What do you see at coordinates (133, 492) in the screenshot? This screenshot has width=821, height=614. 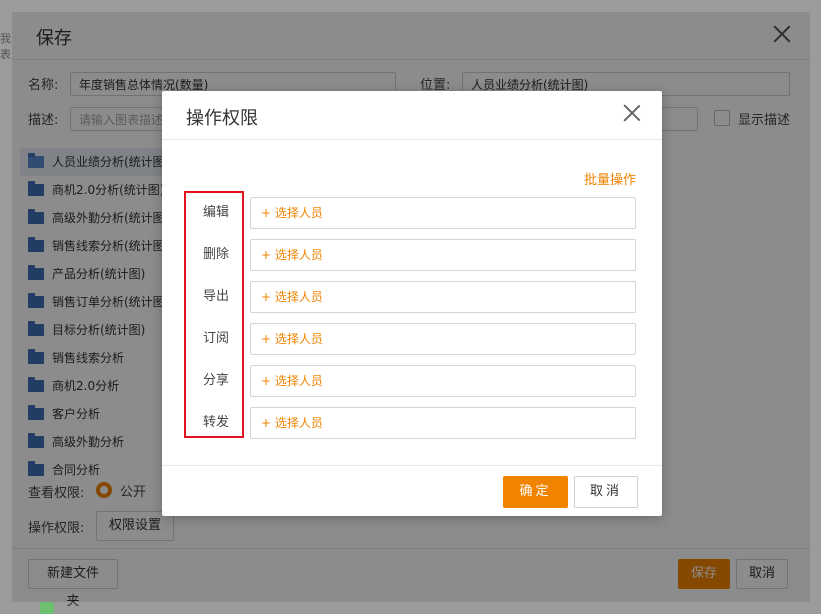 I see `public-radio-label: 公开` at bounding box center [133, 492].